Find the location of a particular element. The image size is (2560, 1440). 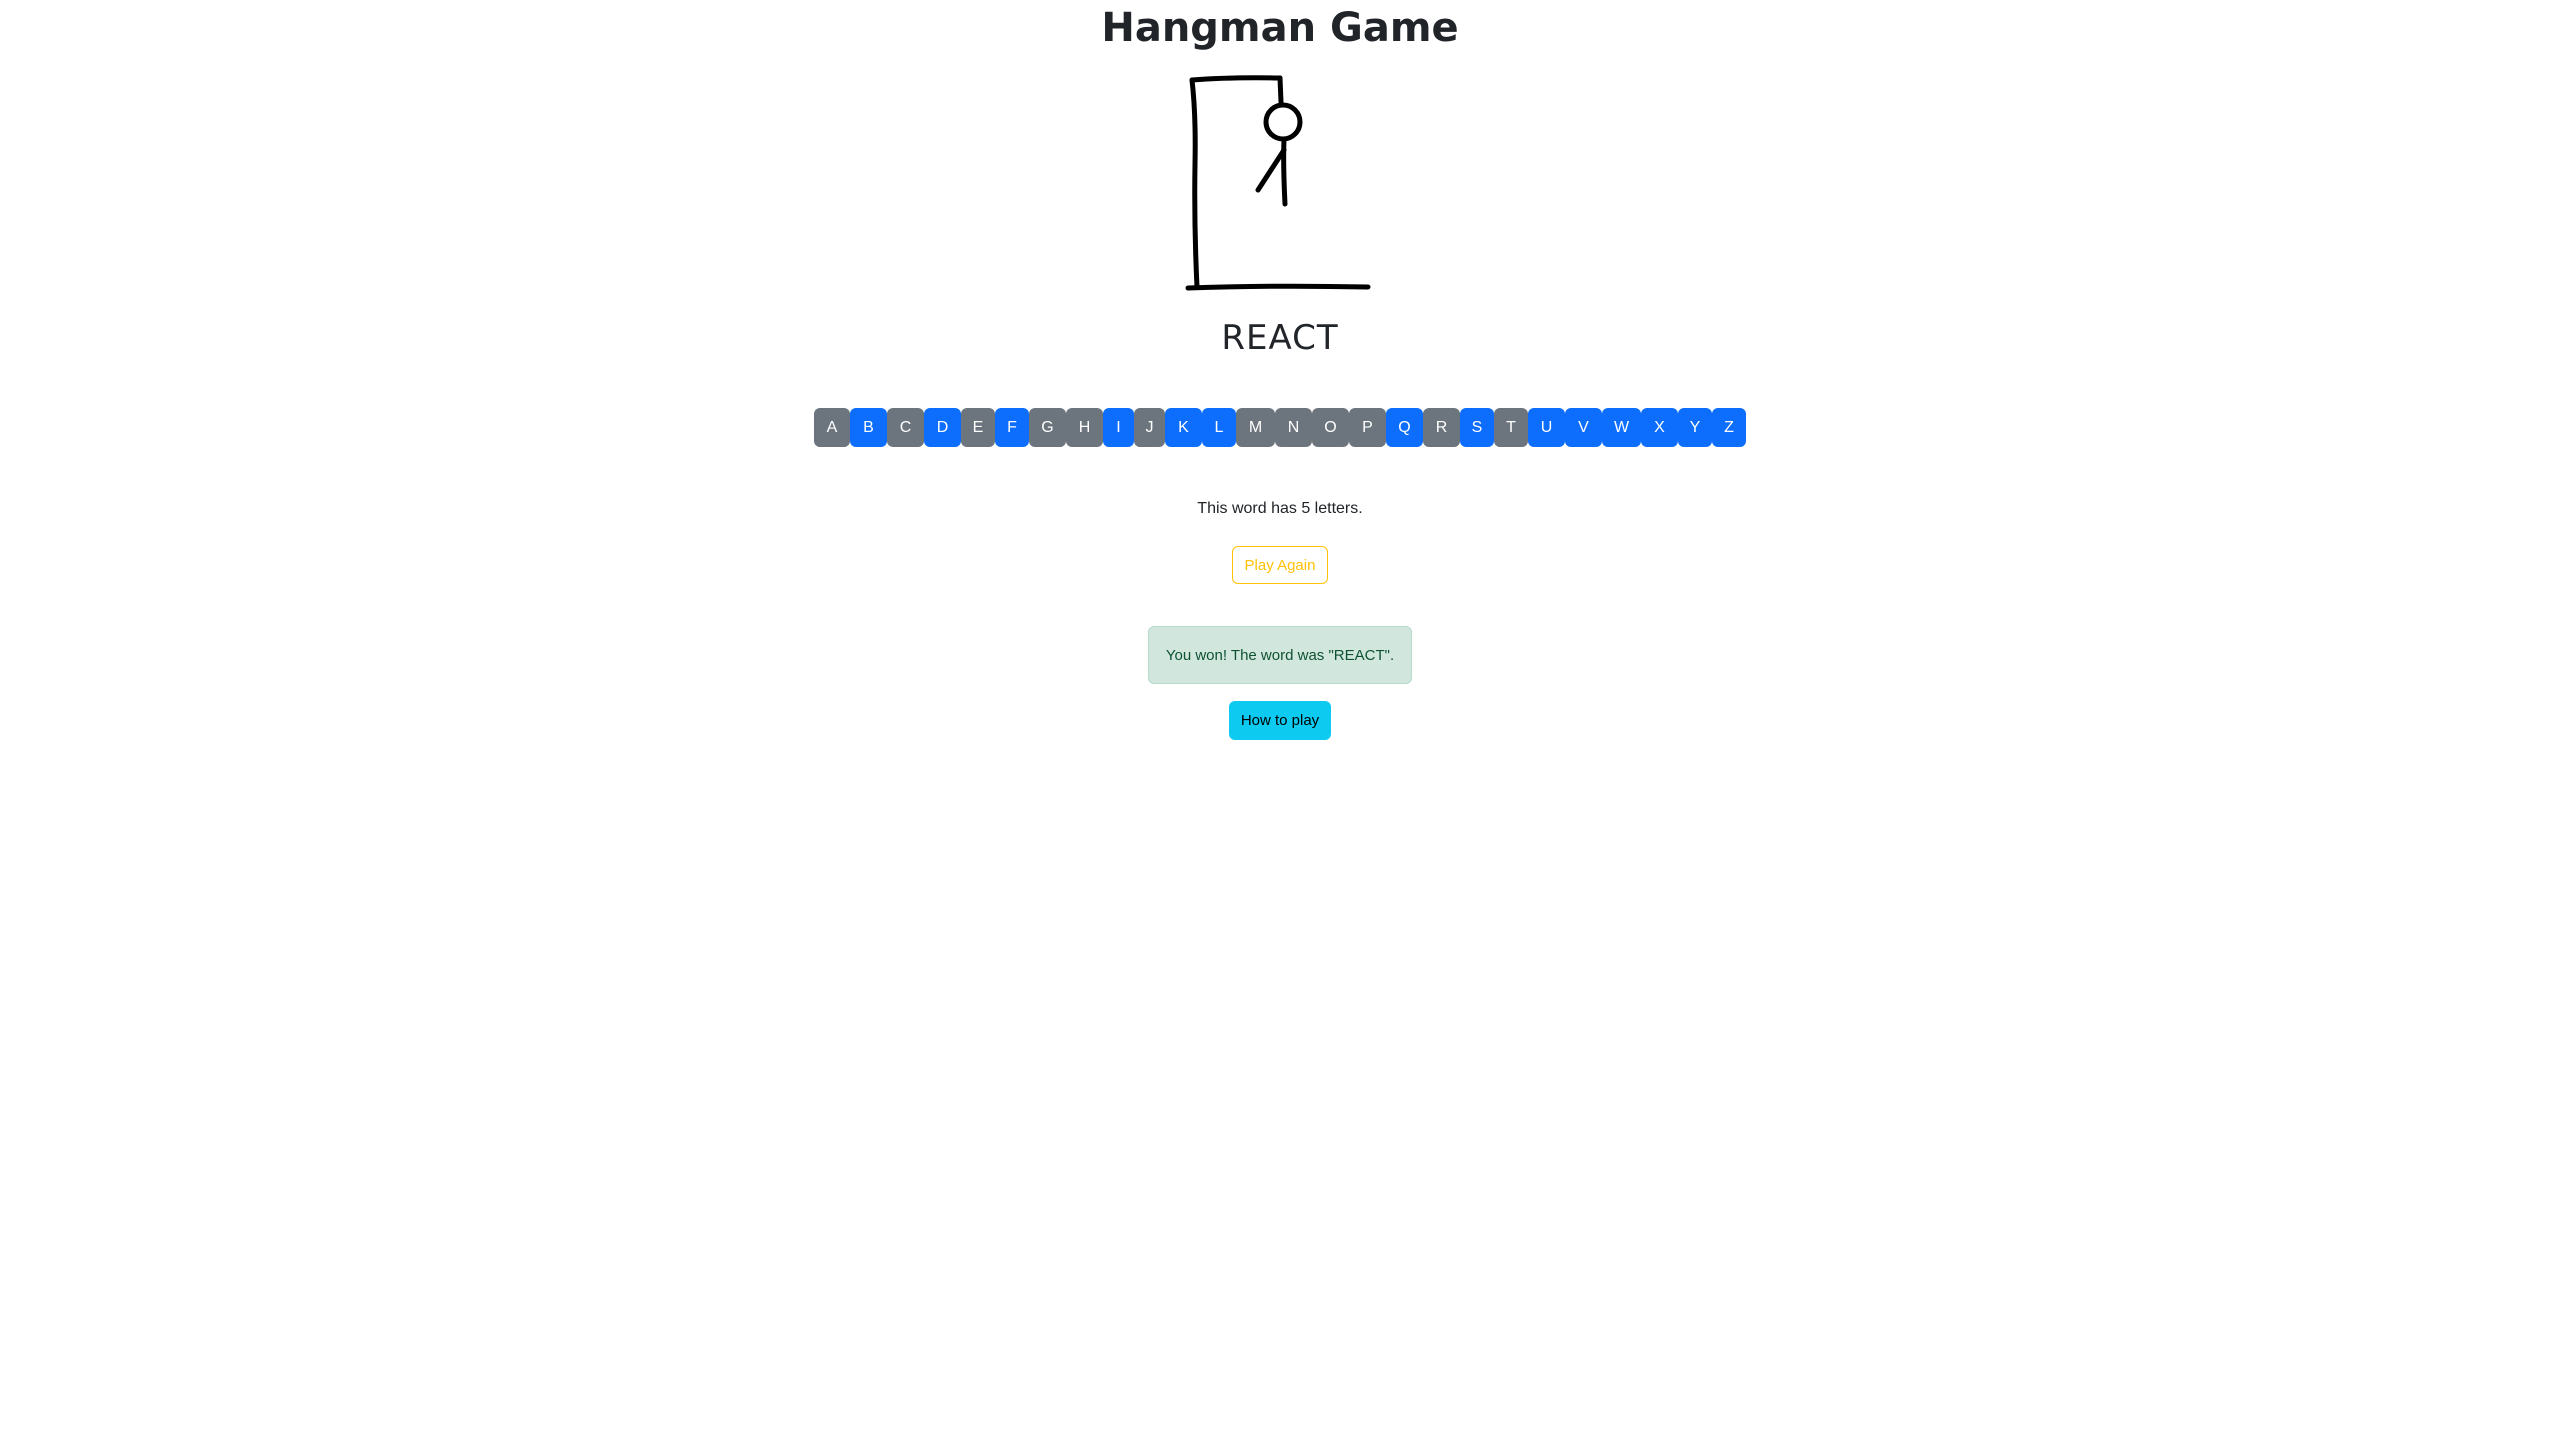

letter-key-d: D is located at coordinates (942, 427).